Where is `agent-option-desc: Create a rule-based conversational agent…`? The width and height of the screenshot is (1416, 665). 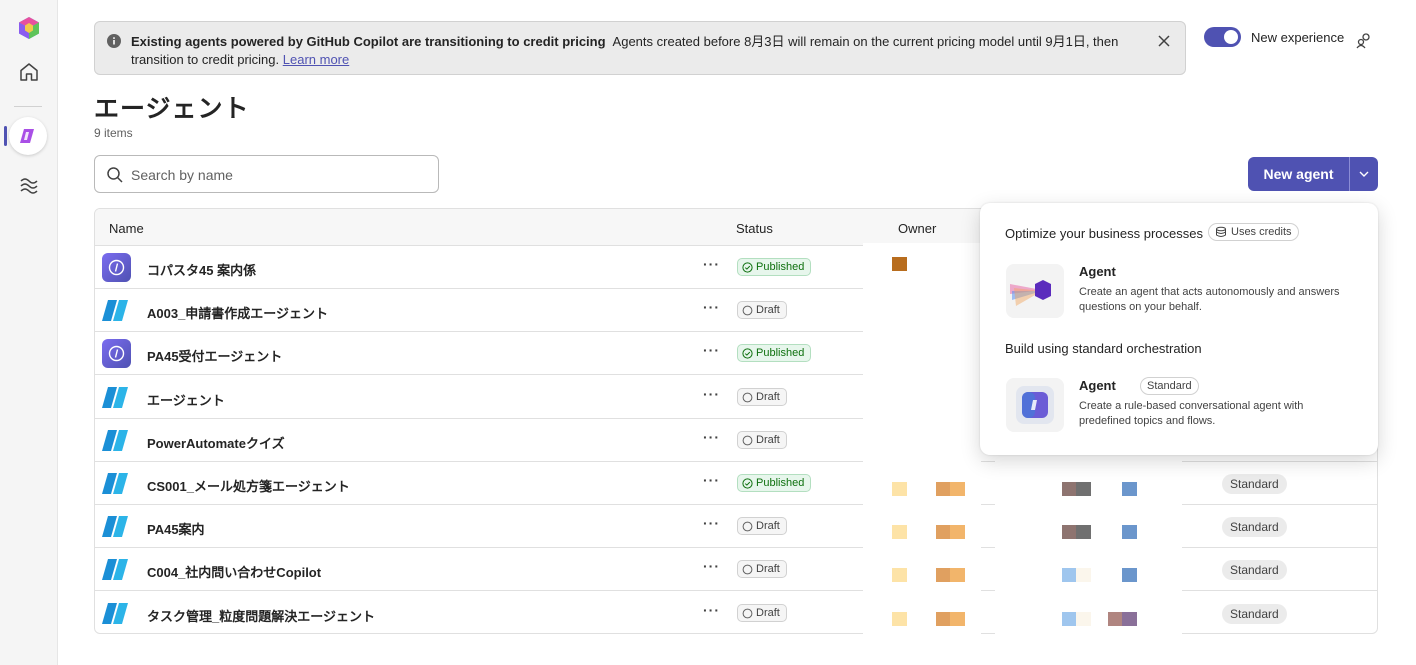 agent-option-desc: Create a rule-based conversational agent… is located at coordinates (1191, 413).